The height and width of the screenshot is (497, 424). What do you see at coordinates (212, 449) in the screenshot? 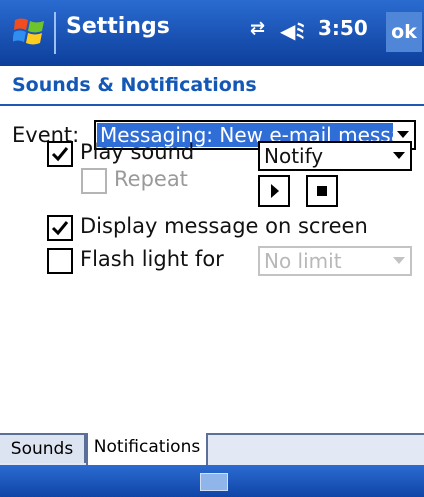
I see `tab-bar: Sounds Notifications` at bounding box center [212, 449].